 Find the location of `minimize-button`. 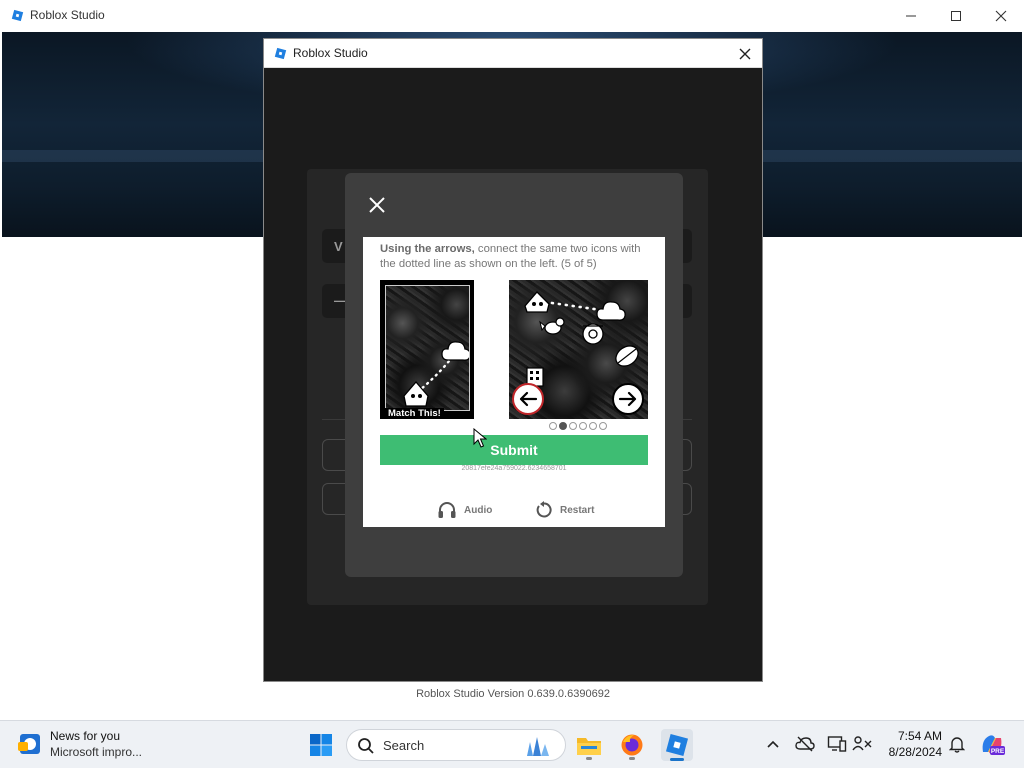

minimize-button is located at coordinates (911, 16).